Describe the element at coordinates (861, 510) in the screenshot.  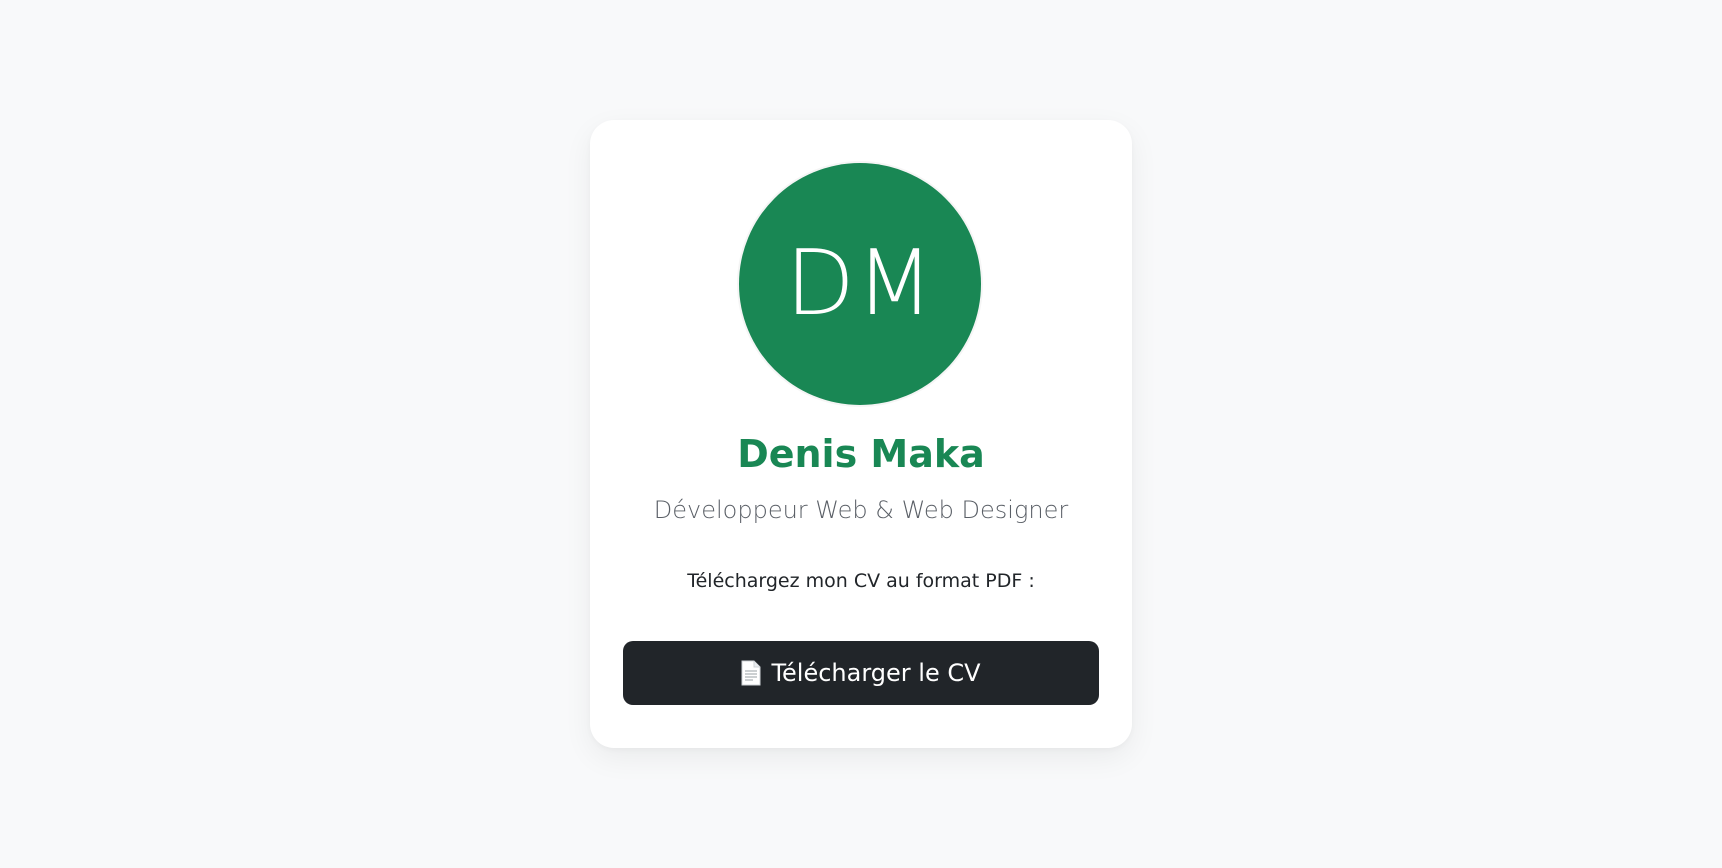
I see `profile-title: Développeur Web & Web Designer` at that location.